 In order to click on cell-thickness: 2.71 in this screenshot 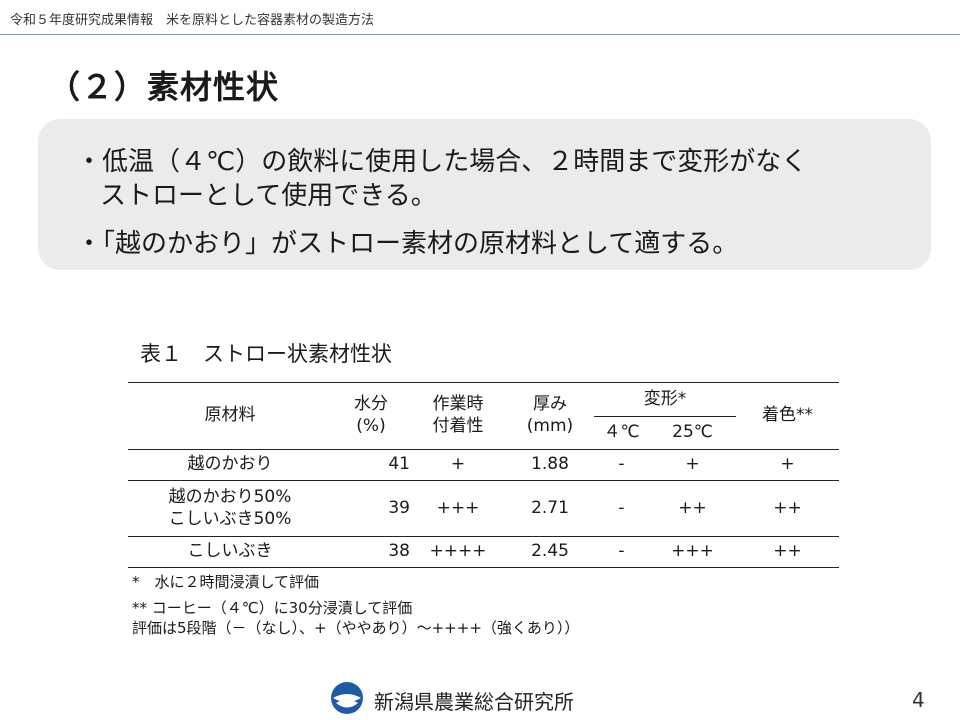, I will do `click(550, 508)`.